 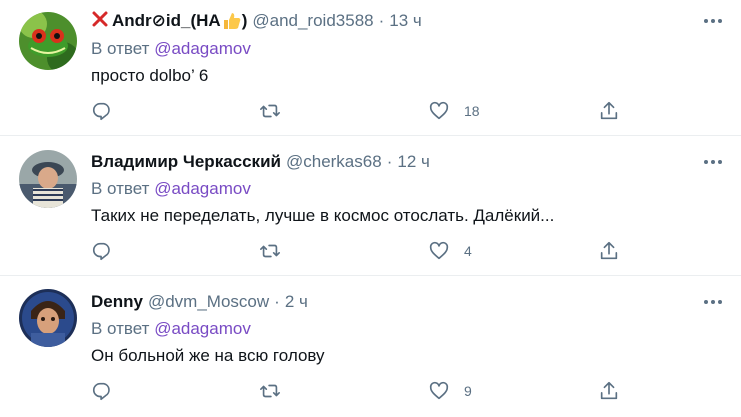 I want to click on like-button: 4, so click(x=450, y=251).